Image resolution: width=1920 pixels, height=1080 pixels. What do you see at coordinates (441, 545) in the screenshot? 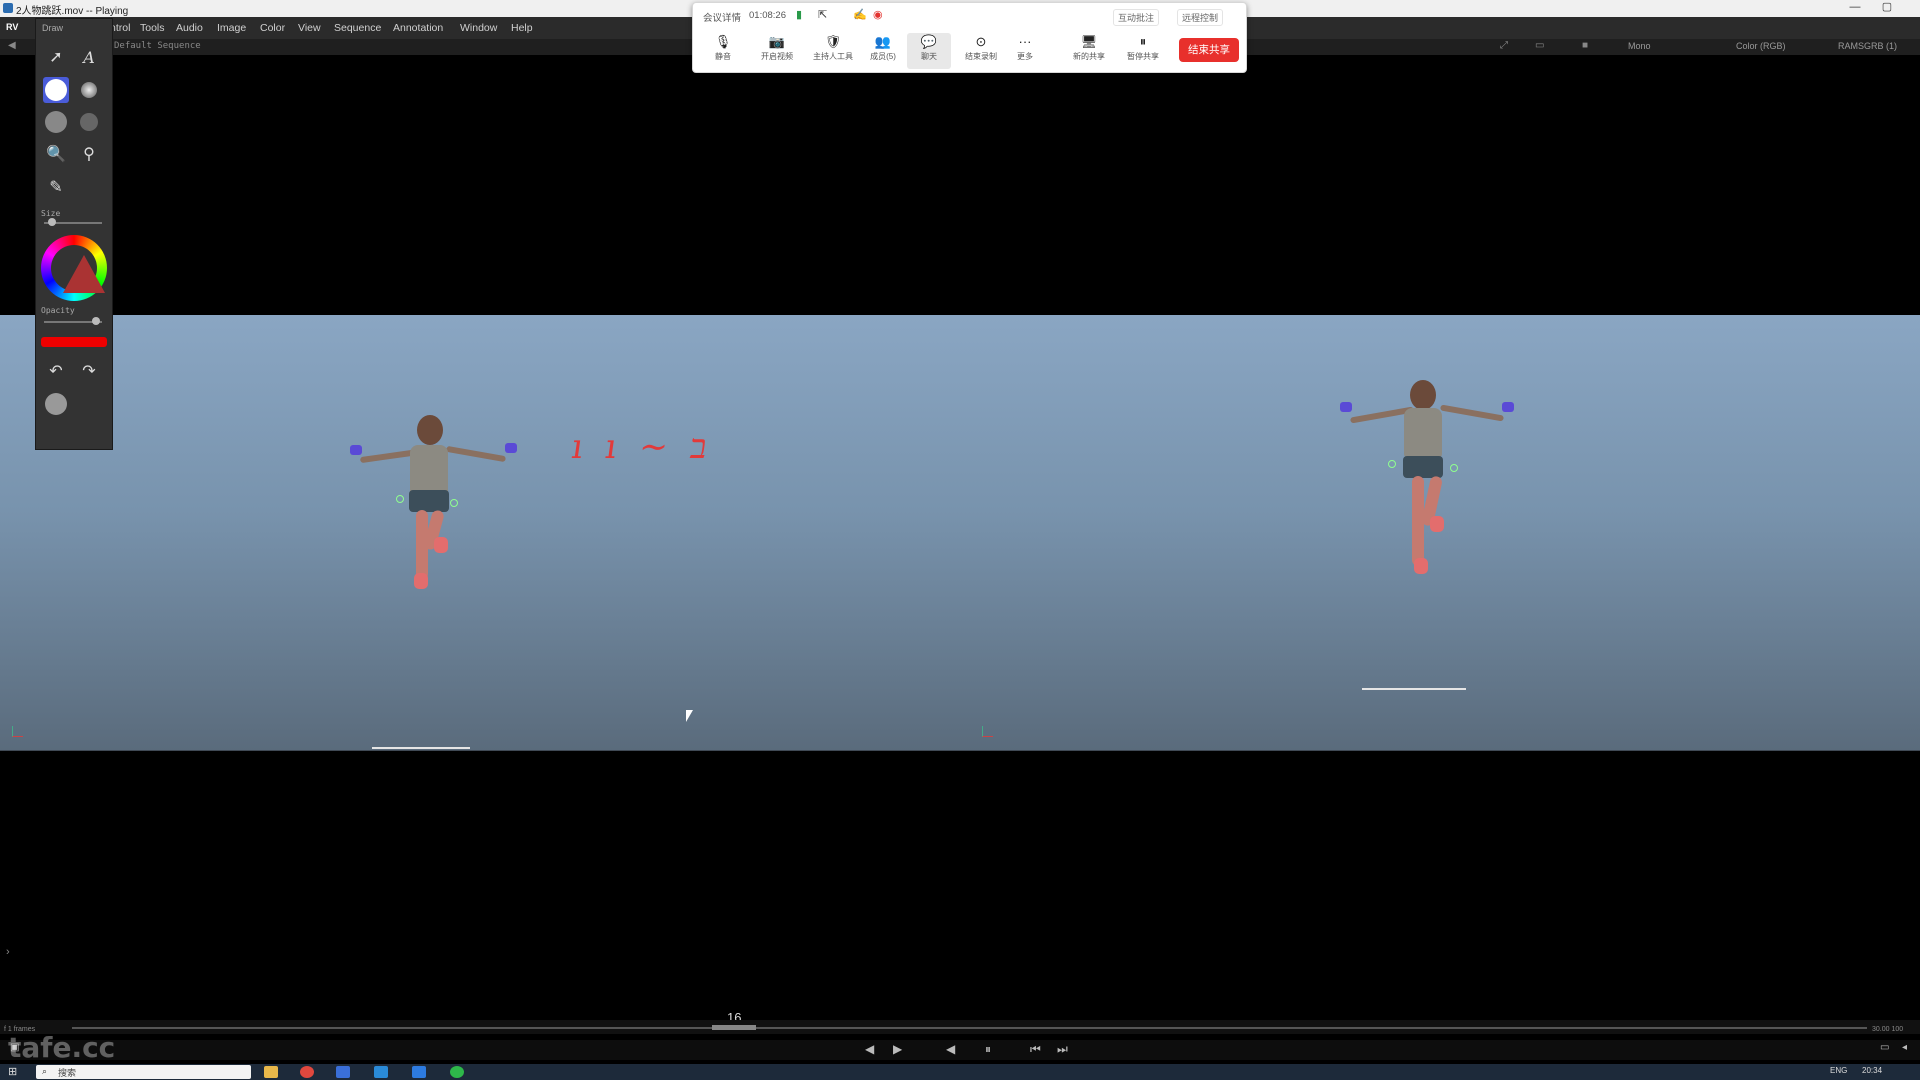
I see `figure-foot` at bounding box center [441, 545].